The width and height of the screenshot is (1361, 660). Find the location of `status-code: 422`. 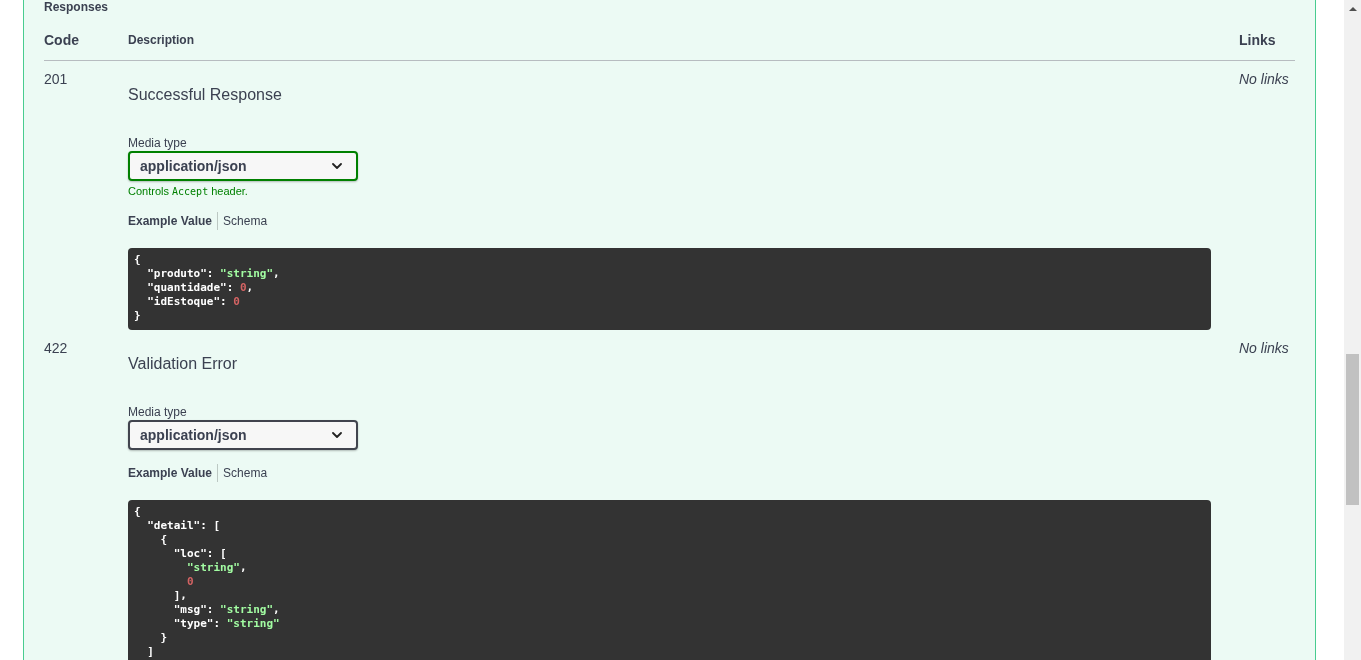

status-code: 422 is located at coordinates (56, 348).